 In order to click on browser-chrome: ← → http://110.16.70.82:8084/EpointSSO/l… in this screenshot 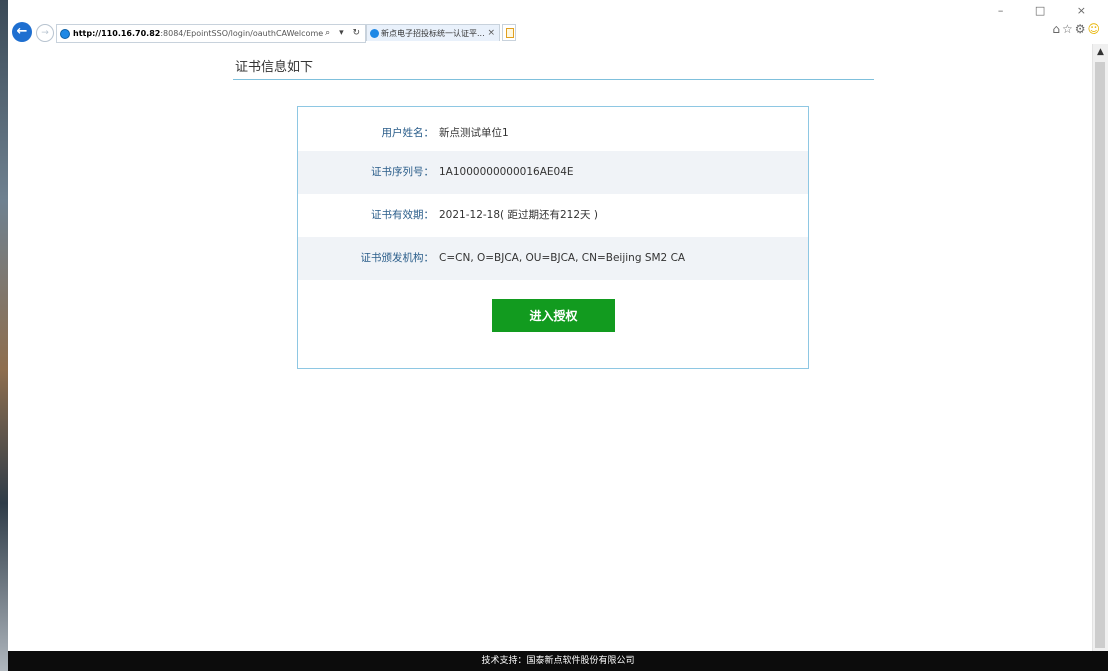, I will do `click(558, 22)`.